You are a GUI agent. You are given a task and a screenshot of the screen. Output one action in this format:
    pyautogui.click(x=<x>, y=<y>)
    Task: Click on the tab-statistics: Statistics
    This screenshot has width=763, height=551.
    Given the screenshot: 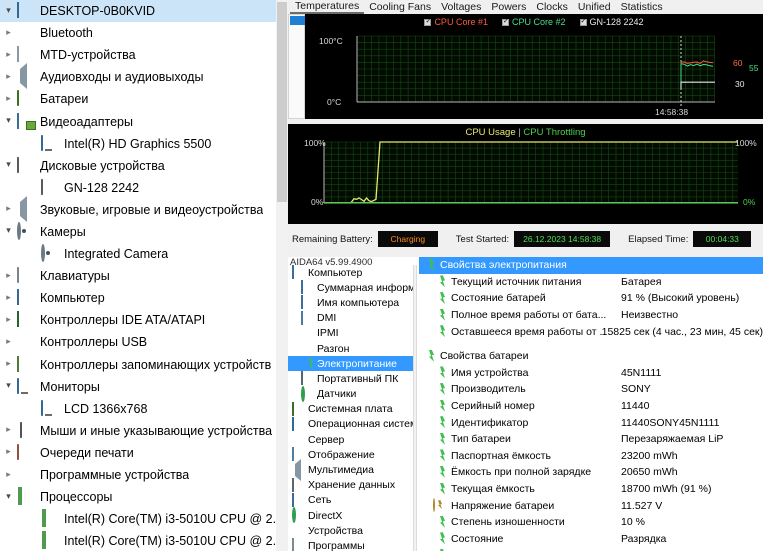 What is the action you would take?
    pyautogui.click(x=642, y=7)
    